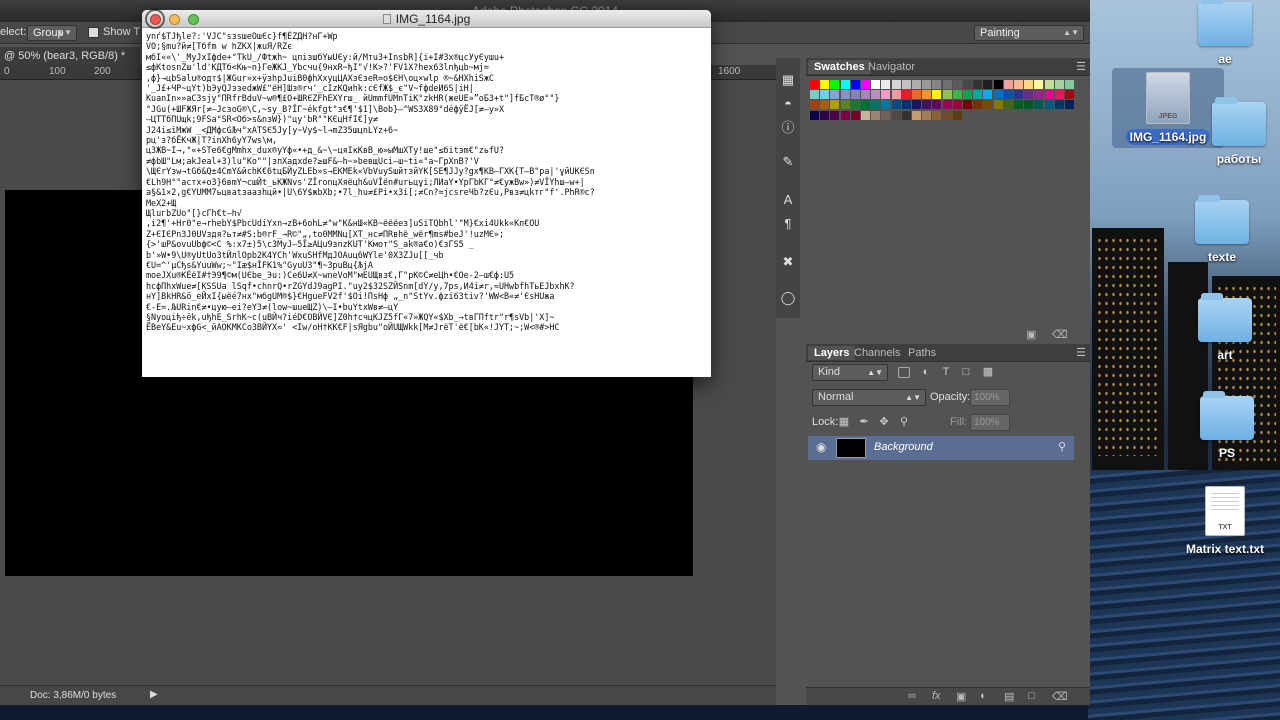 The height and width of the screenshot is (720, 1280). I want to click on adjustment-filter-icon: ◐, so click(926, 372).